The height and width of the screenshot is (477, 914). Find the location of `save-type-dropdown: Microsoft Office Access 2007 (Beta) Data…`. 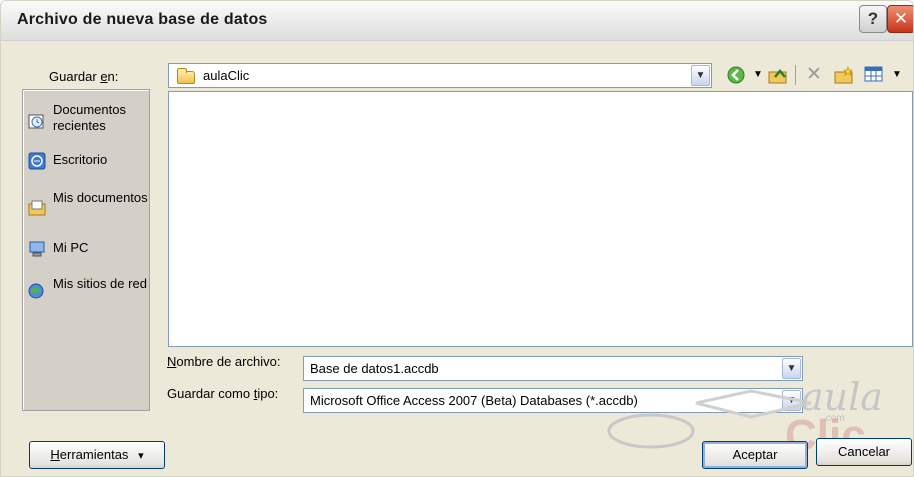

save-type-dropdown: Microsoft Office Access 2007 (Beta) Data… is located at coordinates (553, 400).